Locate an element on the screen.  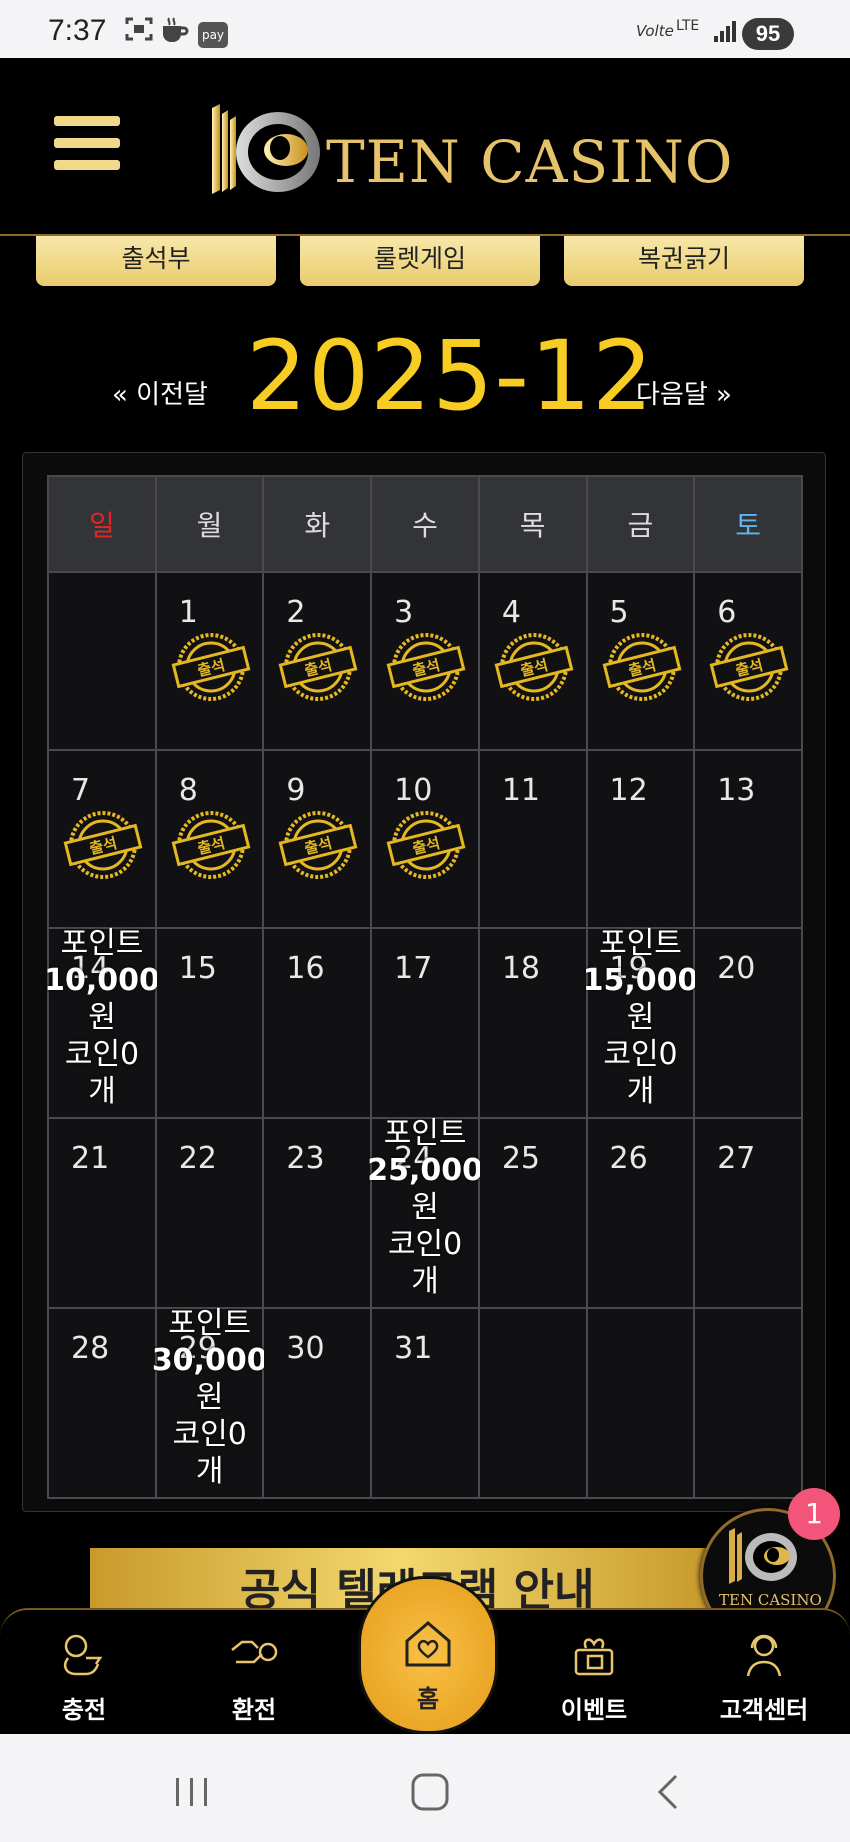
calendar-day-cell: 23 is located at coordinates (317, 1213).